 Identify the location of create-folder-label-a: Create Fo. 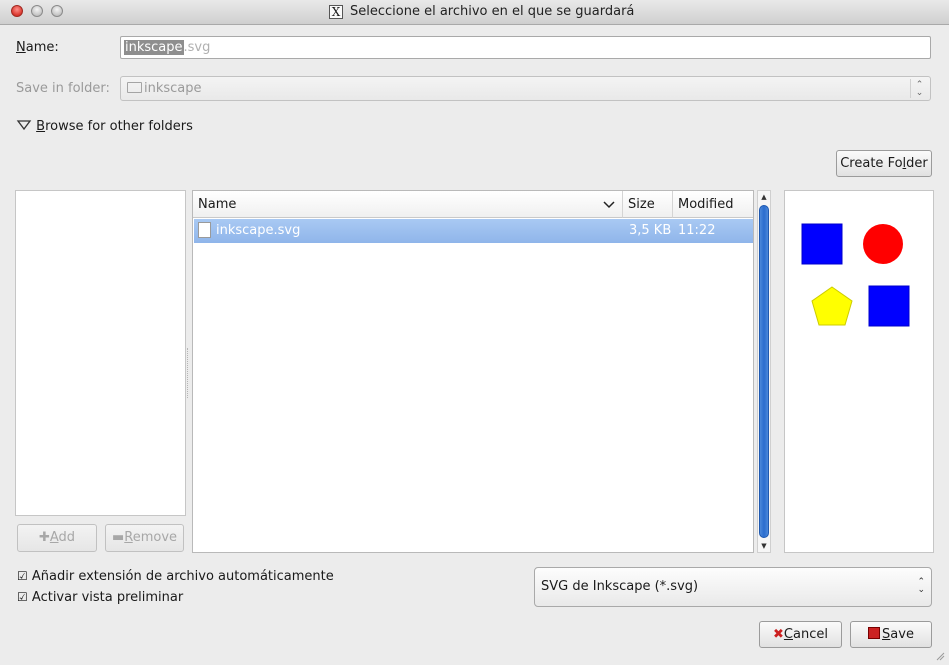
(871, 163).